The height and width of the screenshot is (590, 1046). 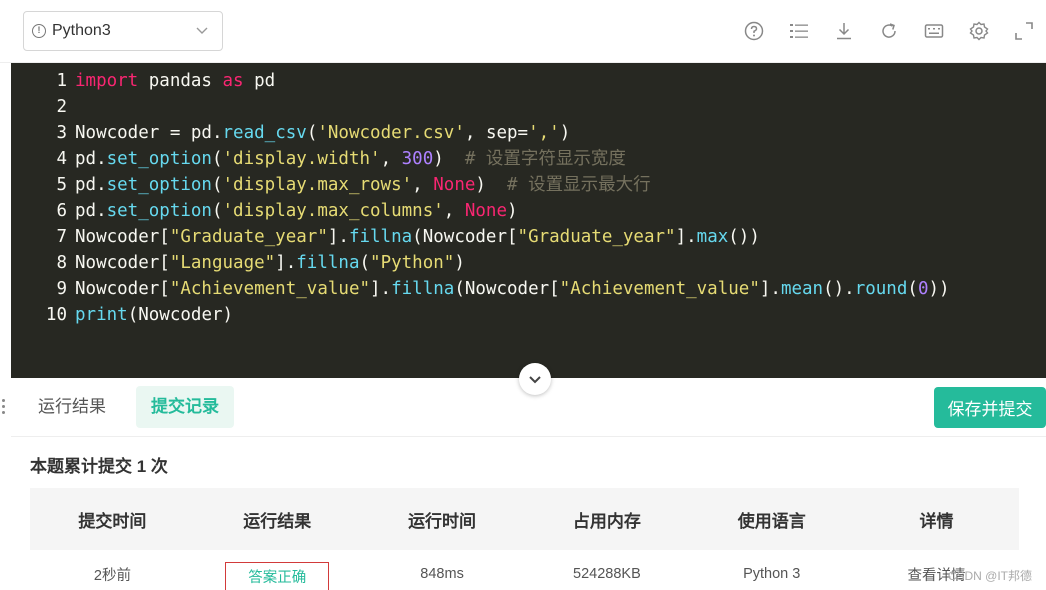 What do you see at coordinates (442, 574) in the screenshot?
I see `cell-run-time: 848ms` at bounding box center [442, 574].